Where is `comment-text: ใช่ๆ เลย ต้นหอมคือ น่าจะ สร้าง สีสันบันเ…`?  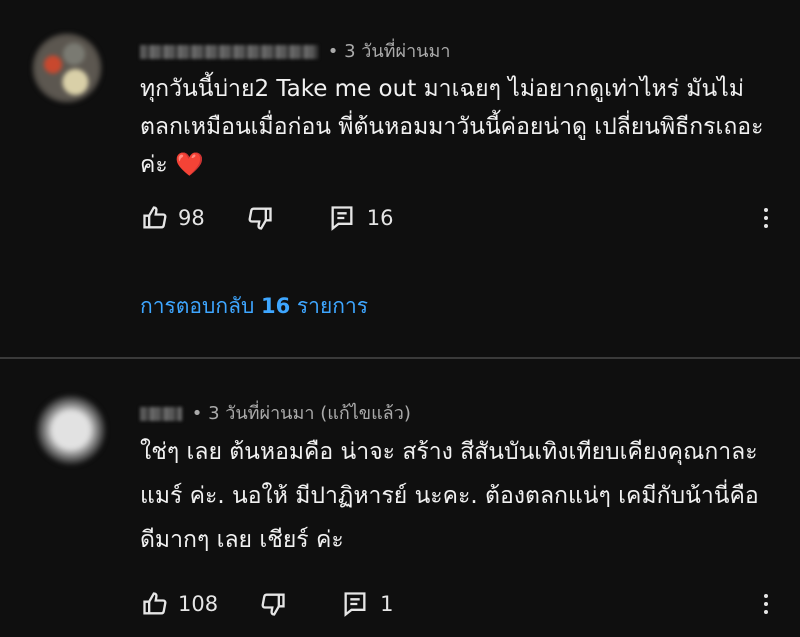 comment-text: ใช่ๆ เลย ต้นหอมคือ น่าจะ สร้าง สีสันบันเ… is located at coordinates (449, 496).